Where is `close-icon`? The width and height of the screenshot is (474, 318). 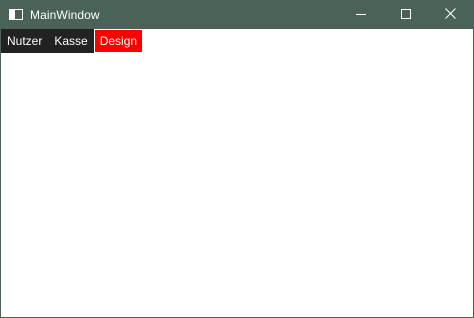
close-icon is located at coordinates (450, 15).